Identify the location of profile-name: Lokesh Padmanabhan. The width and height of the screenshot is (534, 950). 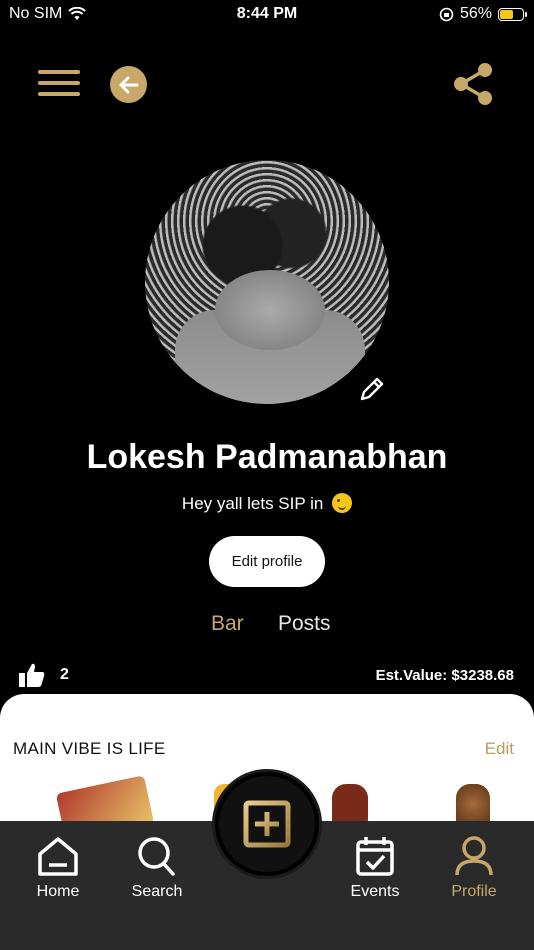
(267, 457).